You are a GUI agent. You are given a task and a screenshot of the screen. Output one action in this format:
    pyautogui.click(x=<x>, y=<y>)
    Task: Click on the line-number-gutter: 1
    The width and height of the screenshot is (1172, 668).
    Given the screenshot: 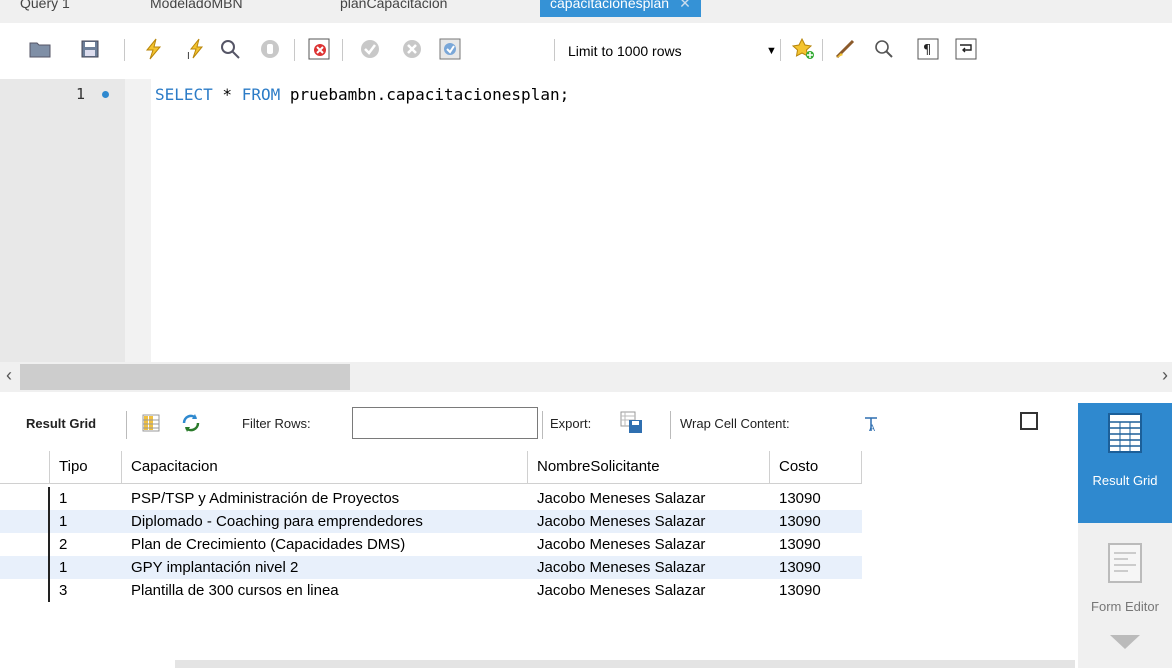 What is the action you would take?
    pyautogui.click(x=62, y=220)
    